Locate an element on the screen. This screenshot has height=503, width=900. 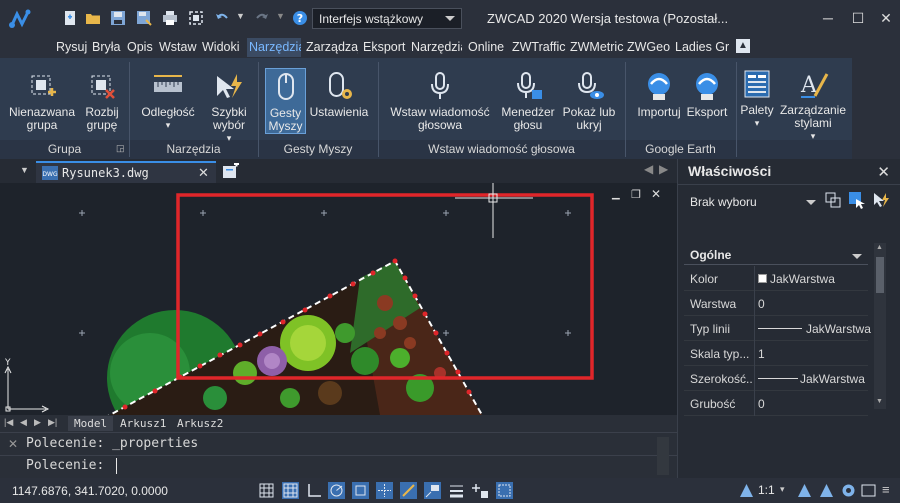
palettes-dropdown-icon: ▾ is located at coordinates (757, 123).